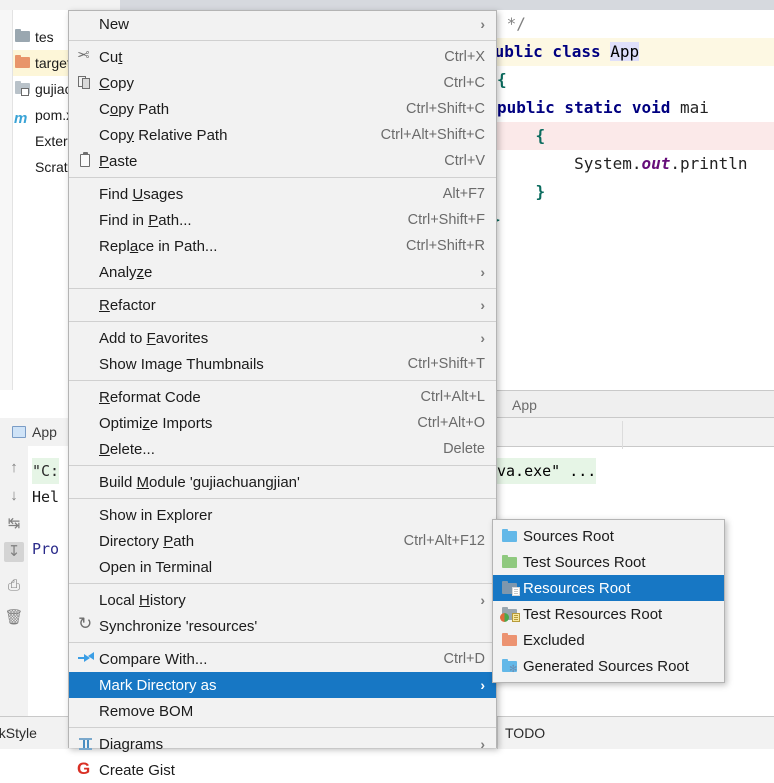 The width and height of the screenshot is (774, 783). I want to click on menu-item-replace-in-path: Replace in Path... Ctrl+Shift+R, so click(282, 246).